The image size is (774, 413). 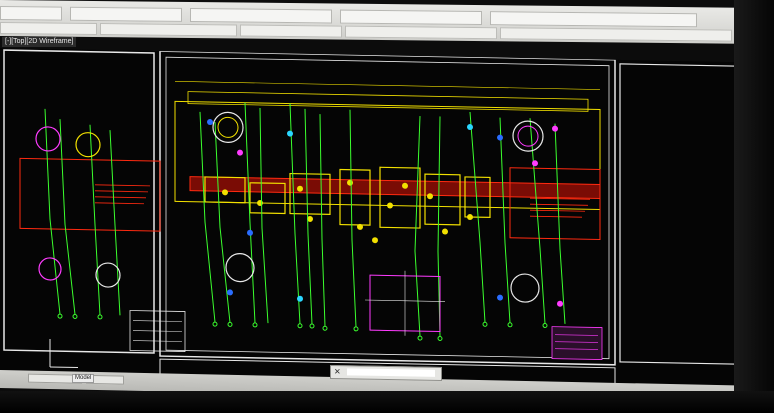 I want to click on command-line: ✕, so click(x=386, y=373).